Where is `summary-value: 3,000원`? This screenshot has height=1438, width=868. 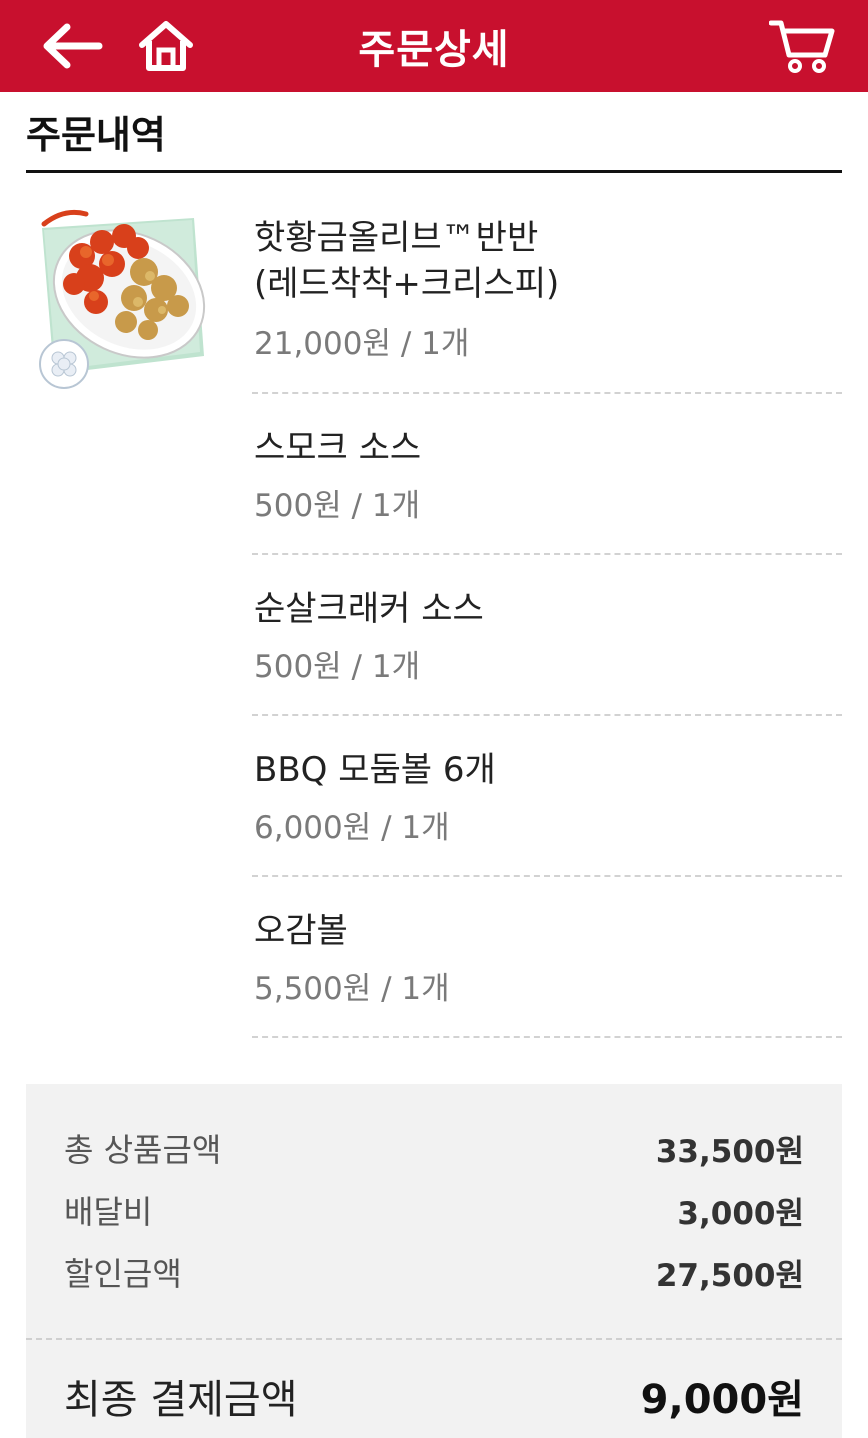 summary-value: 3,000원 is located at coordinates (740, 1213).